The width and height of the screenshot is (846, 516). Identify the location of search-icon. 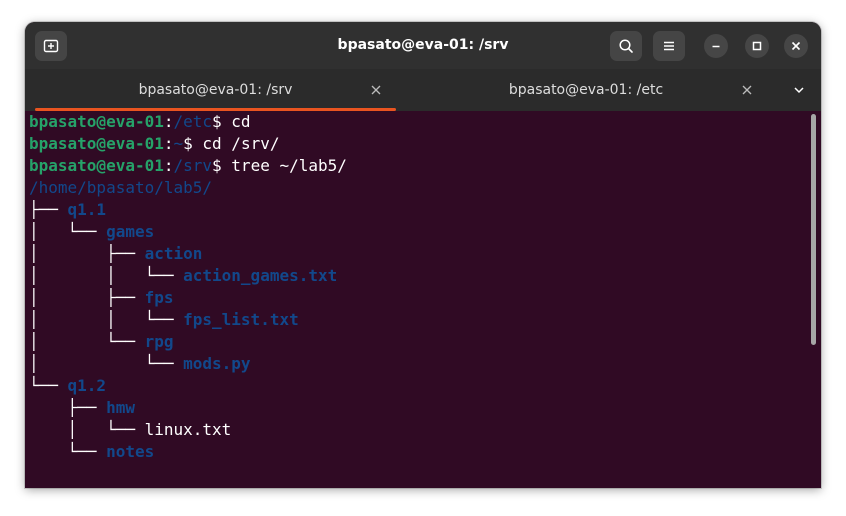
(626, 46).